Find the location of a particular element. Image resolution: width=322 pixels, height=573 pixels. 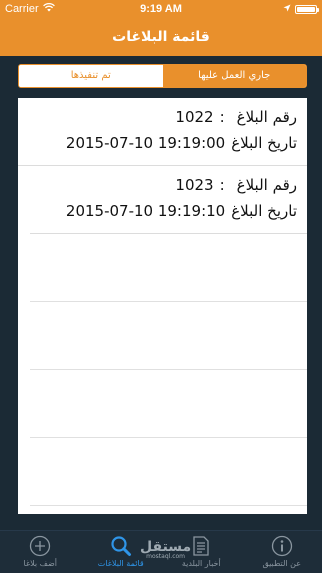

segment-completed: تم تنفيذها is located at coordinates (91, 76).